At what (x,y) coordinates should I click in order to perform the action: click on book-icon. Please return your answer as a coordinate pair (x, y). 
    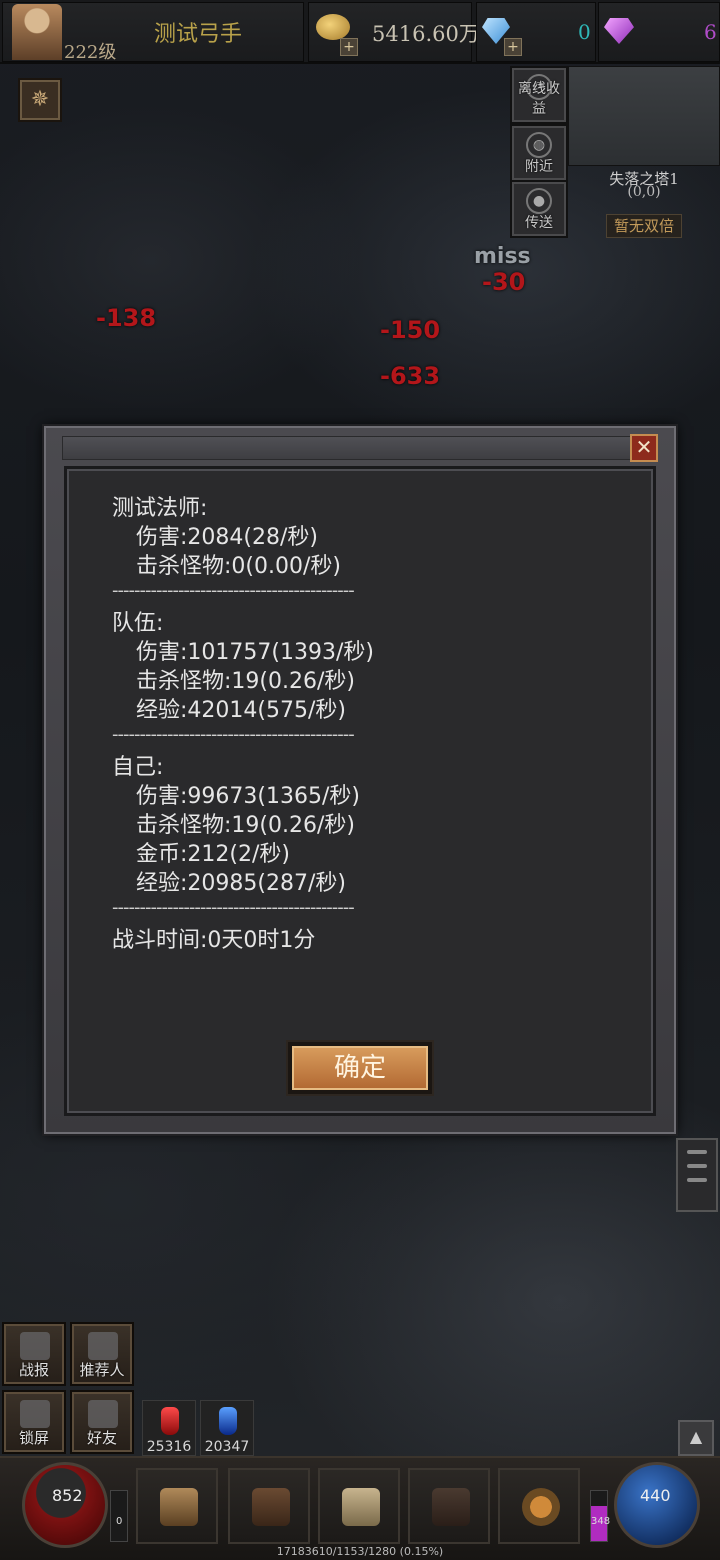
    Looking at the image, I should click on (451, 1507).